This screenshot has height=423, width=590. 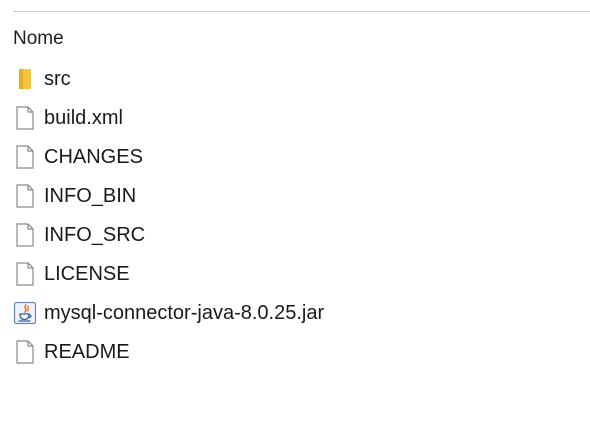 I want to click on file-name: LICENSE, so click(x=87, y=273).